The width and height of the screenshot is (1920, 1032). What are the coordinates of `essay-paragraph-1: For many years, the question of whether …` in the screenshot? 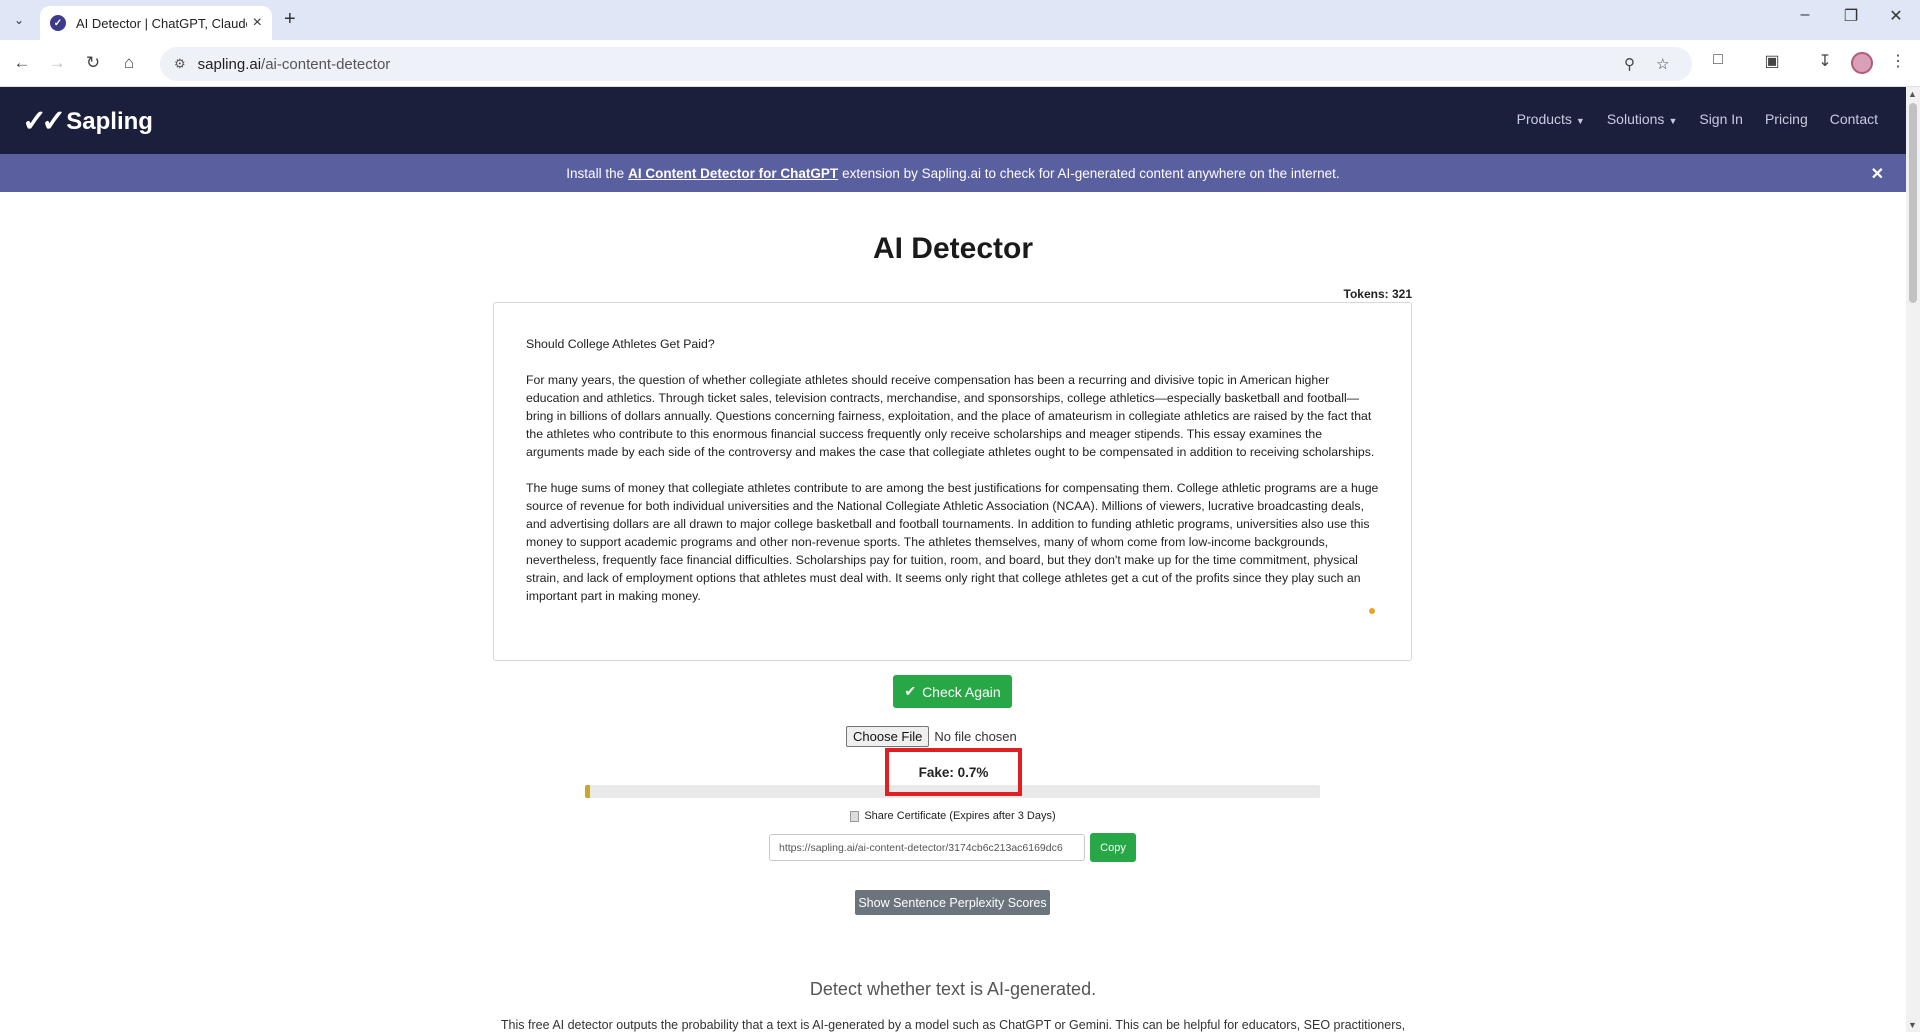 It's located at (950, 416).